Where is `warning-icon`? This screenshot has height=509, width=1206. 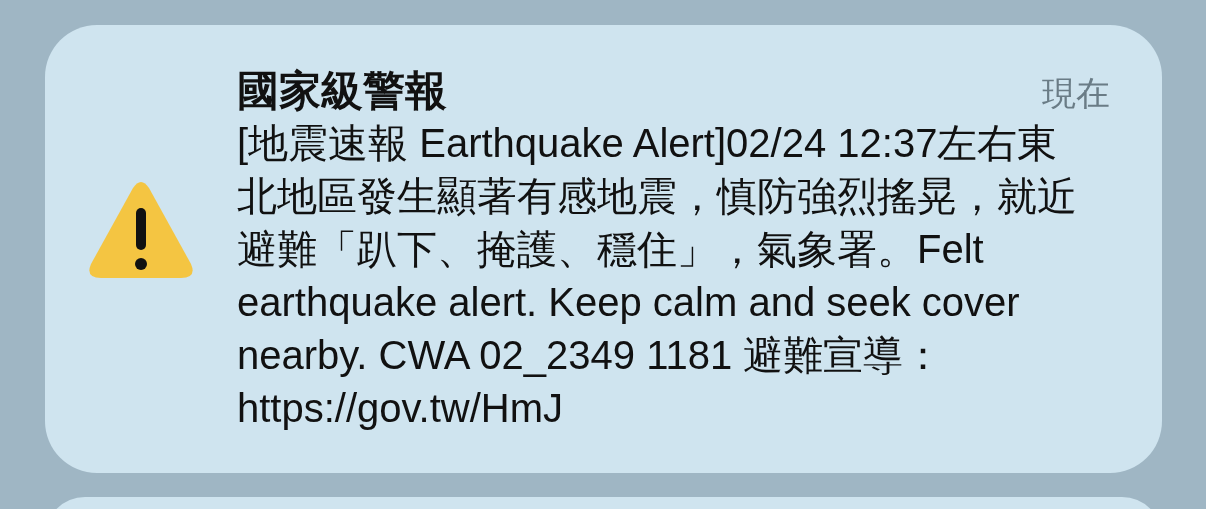 warning-icon is located at coordinates (141, 230).